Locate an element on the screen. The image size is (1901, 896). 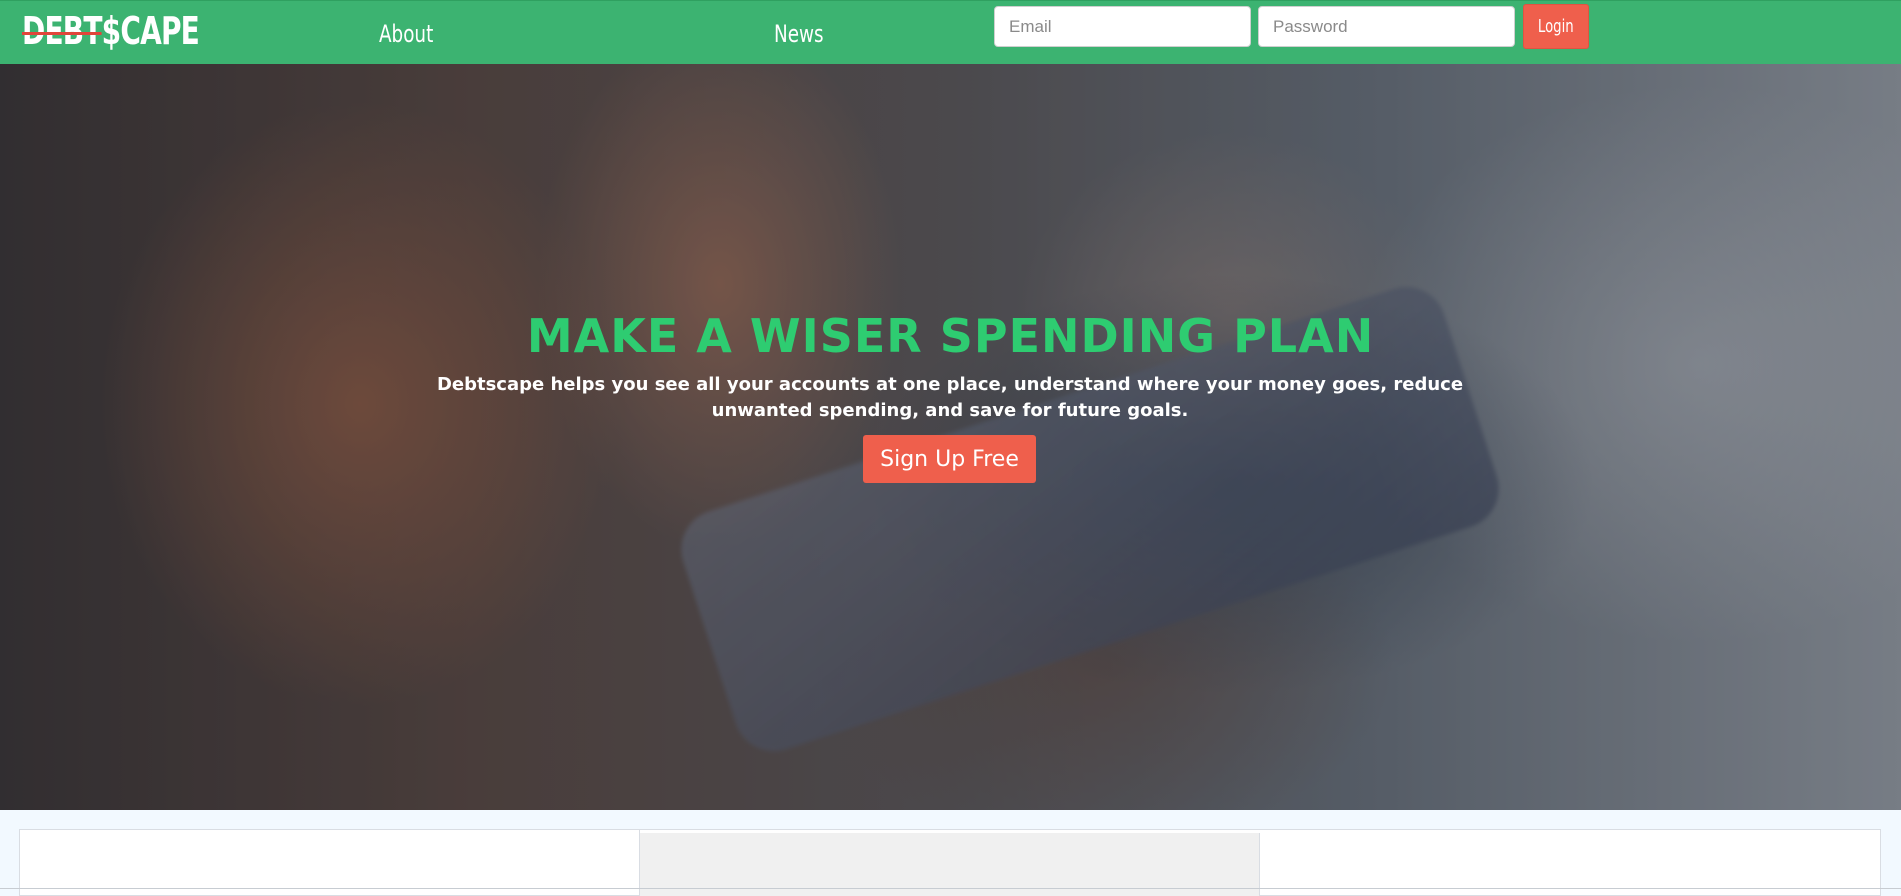
email-field is located at coordinates (1122, 26).